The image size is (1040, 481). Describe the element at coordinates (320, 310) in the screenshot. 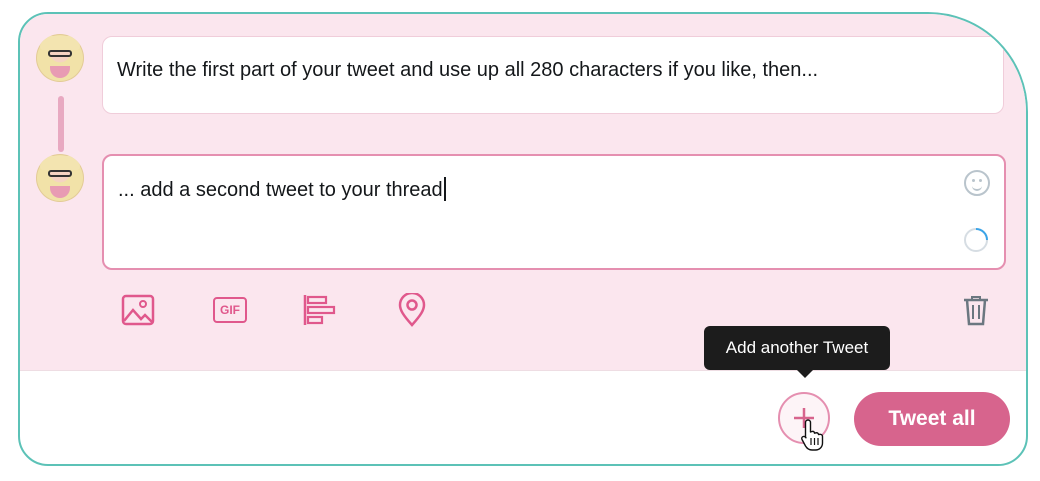

I see `poll-icon` at that location.